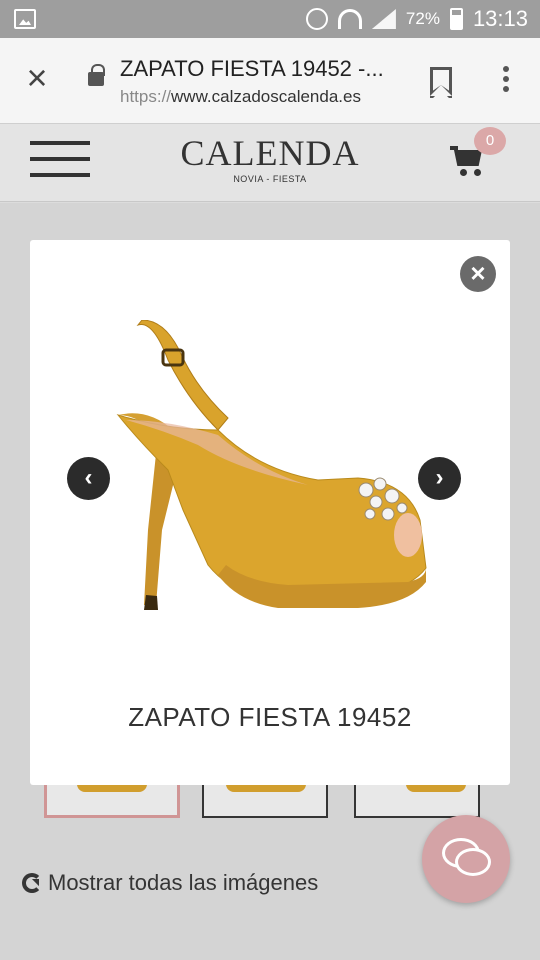 The width and height of the screenshot is (540, 960). Describe the element at coordinates (473, 862) in the screenshot. I see `chat-bubble-icon-back` at that location.